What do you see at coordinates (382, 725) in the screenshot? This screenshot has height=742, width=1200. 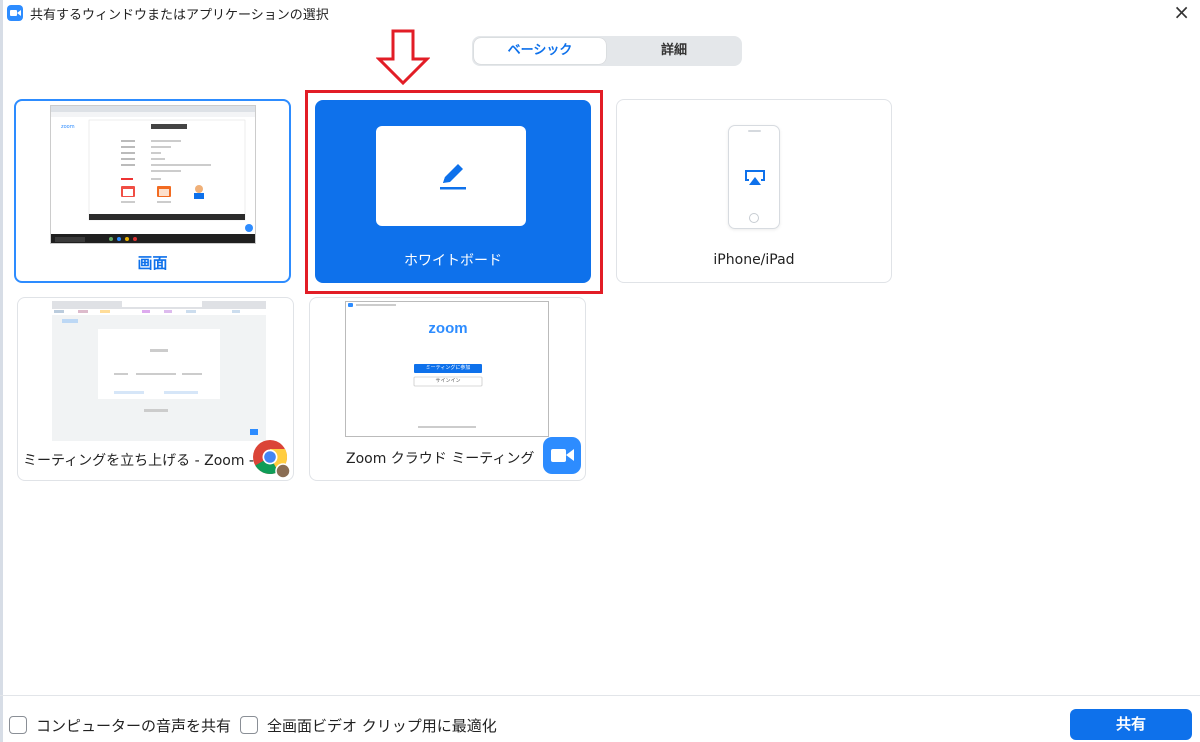 I see `optimize-video-label: 全画面ビデオ クリップ用に最適化` at bounding box center [382, 725].